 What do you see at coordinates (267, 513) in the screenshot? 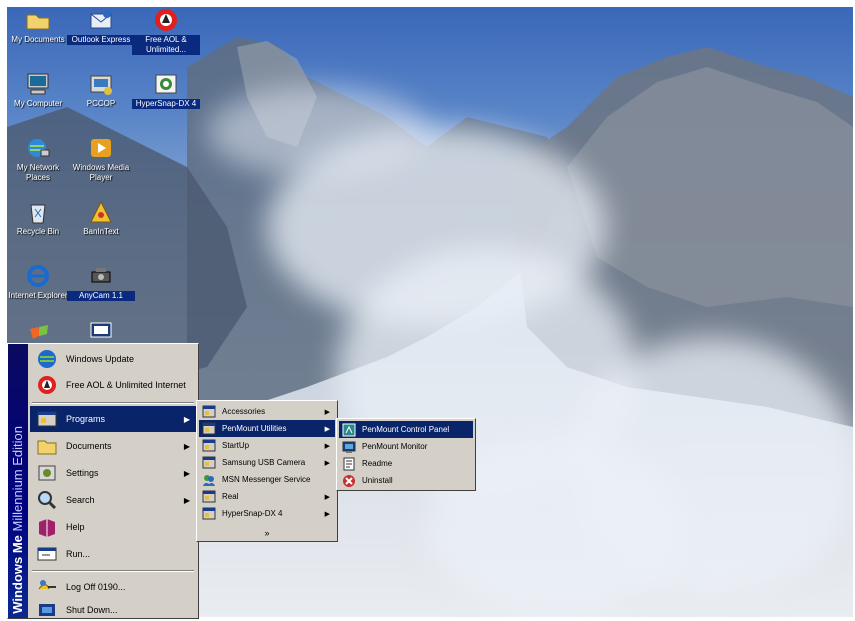
I see `programs-item-hypersnap: HyperSnap-DX 4 ▶` at bounding box center [267, 513].